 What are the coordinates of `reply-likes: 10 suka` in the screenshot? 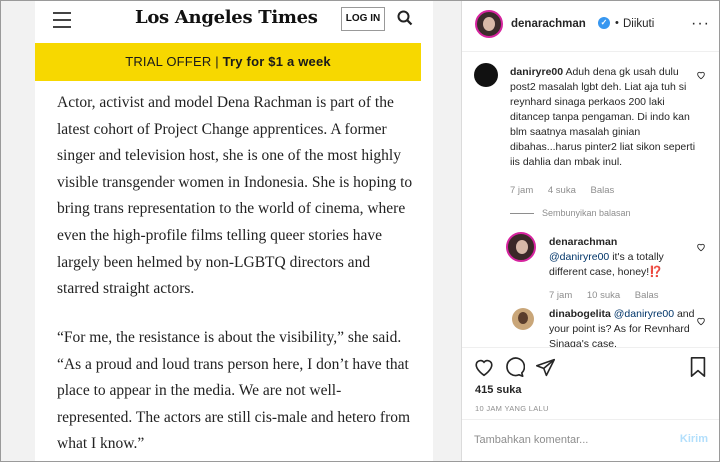 It's located at (603, 295).